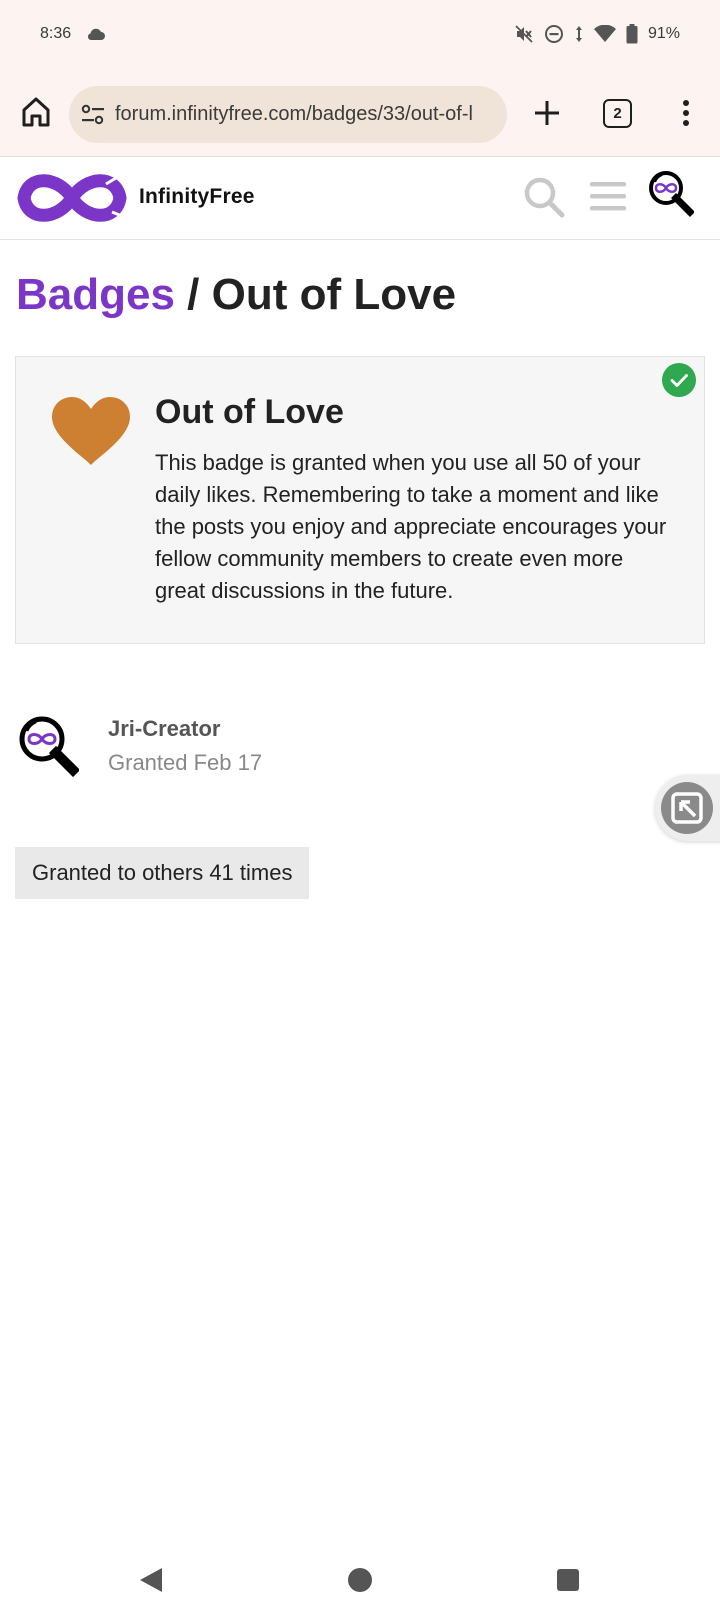  What do you see at coordinates (162, 873) in the screenshot?
I see `granted-to-others-button: Granted to others 41 times` at bounding box center [162, 873].